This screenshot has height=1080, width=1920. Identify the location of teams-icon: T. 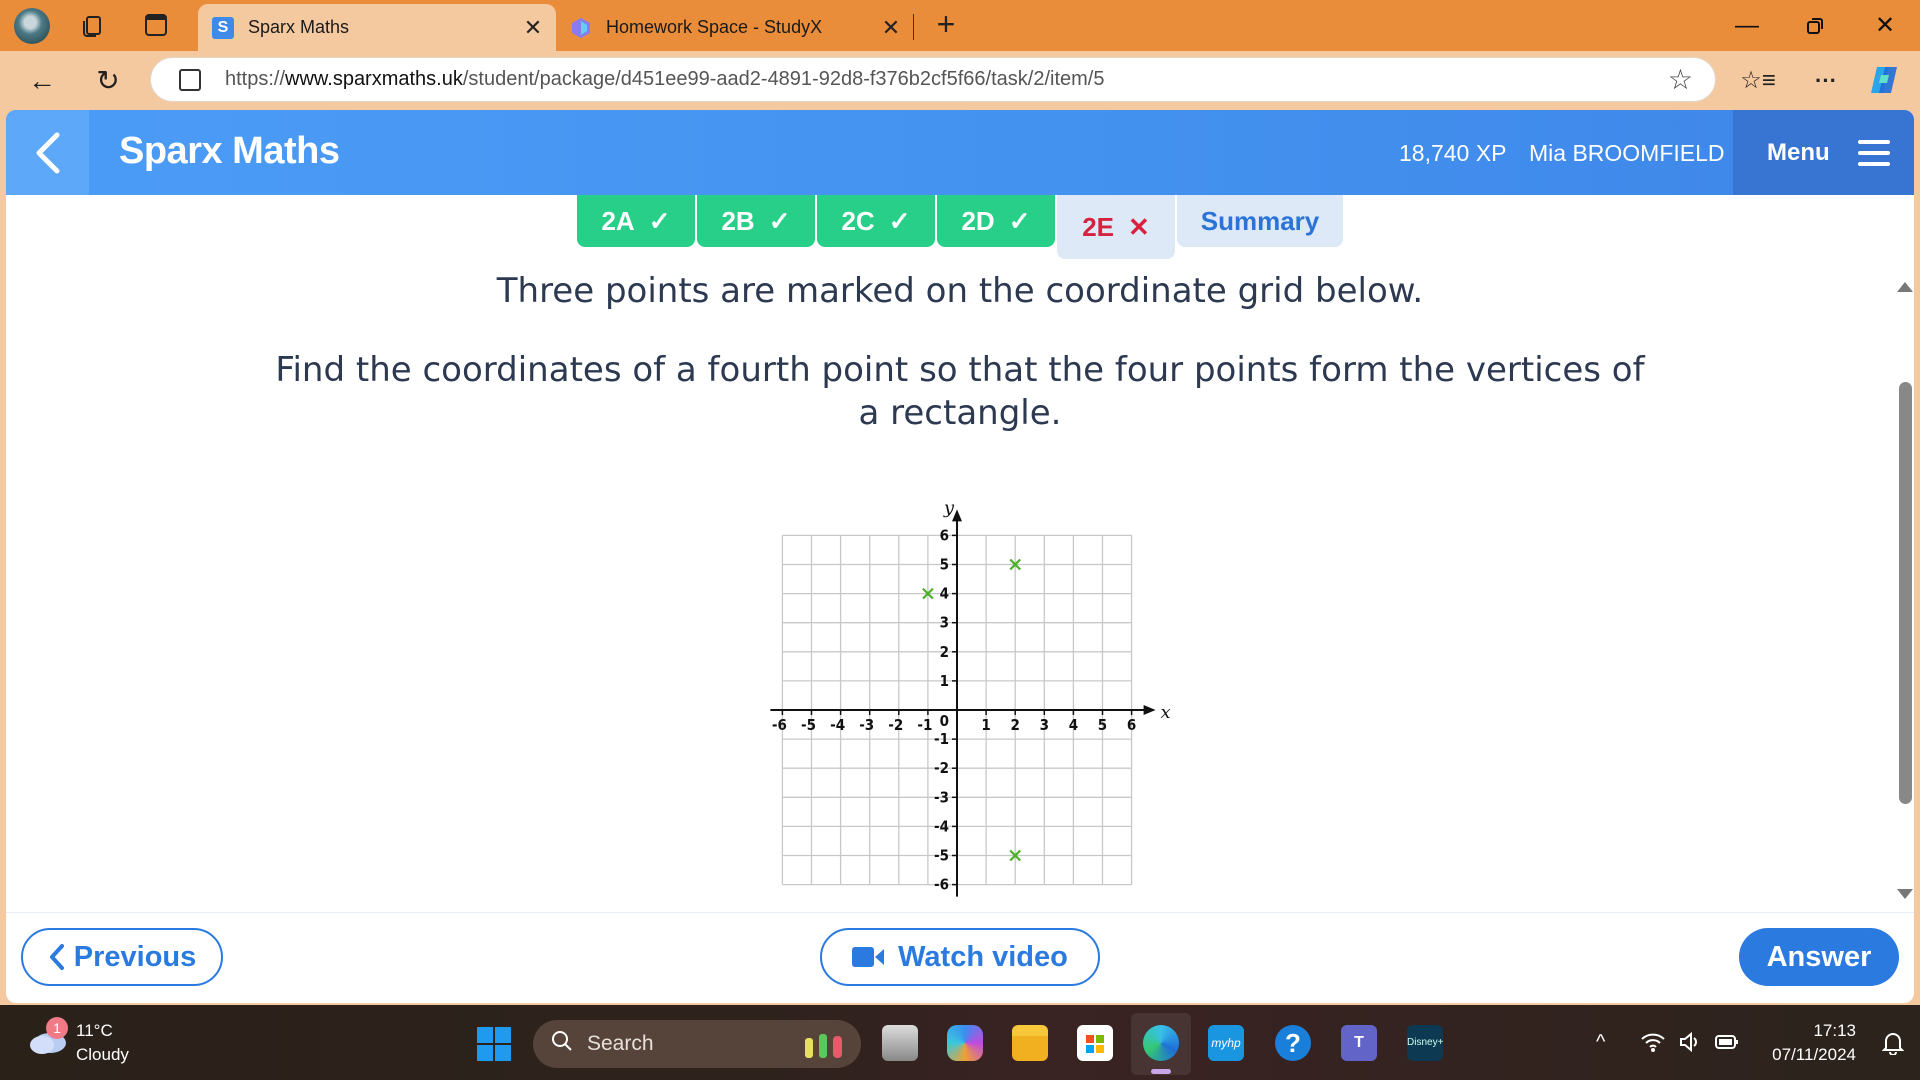
(1359, 1043).